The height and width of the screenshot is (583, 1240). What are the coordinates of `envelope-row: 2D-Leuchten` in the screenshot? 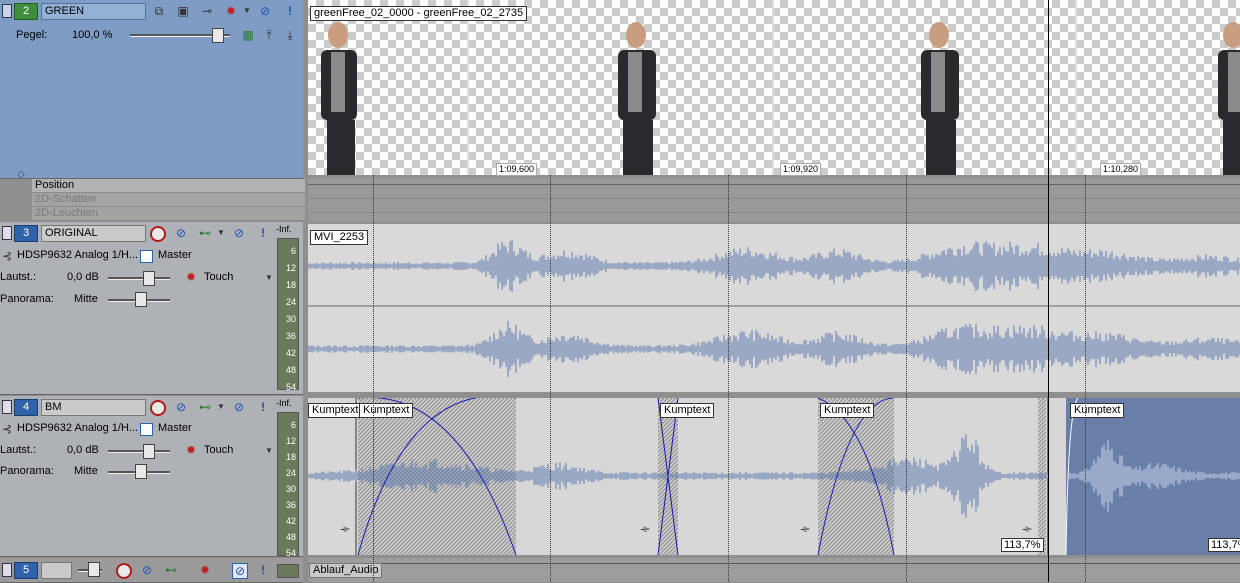 It's located at (168, 214).